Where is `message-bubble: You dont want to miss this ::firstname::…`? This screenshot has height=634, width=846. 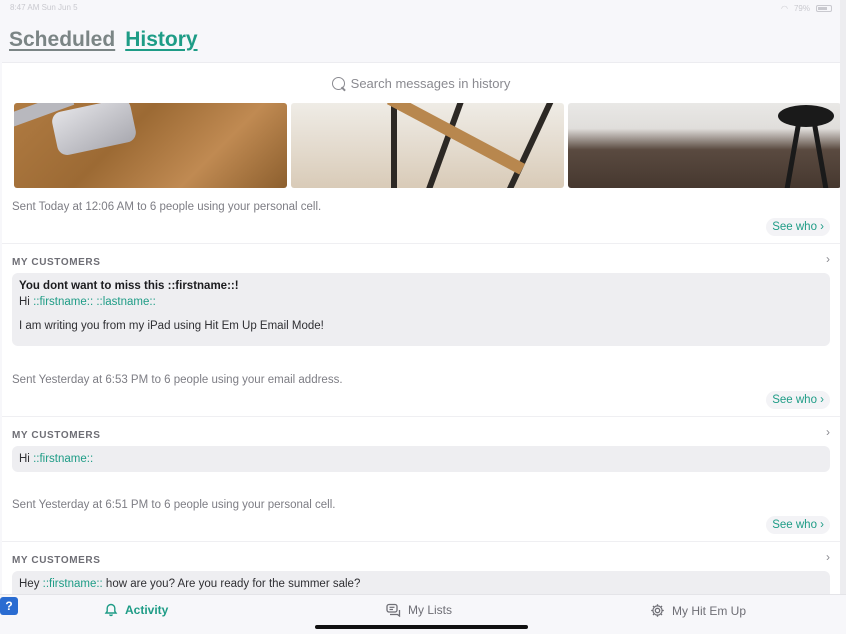
message-bubble: You dont want to miss this ::firstname::… is located at coordinates (421, 309).